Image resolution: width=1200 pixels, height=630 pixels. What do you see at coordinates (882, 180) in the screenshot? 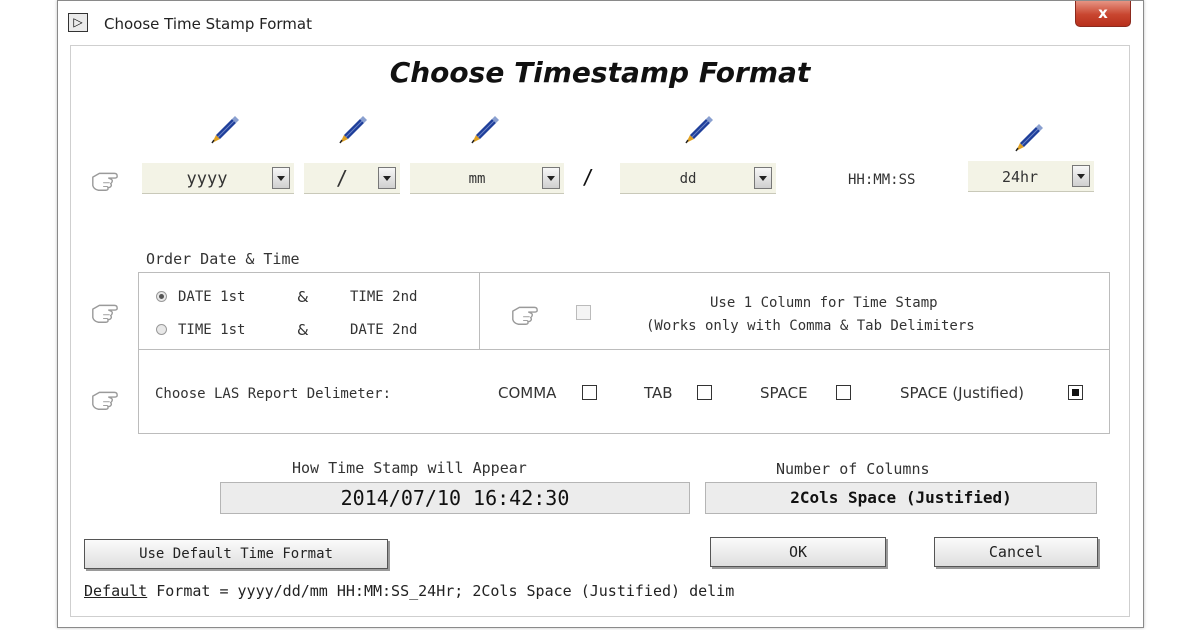
I see `time-format-label: HH:MM:SS` at bounding box center [882, 180].